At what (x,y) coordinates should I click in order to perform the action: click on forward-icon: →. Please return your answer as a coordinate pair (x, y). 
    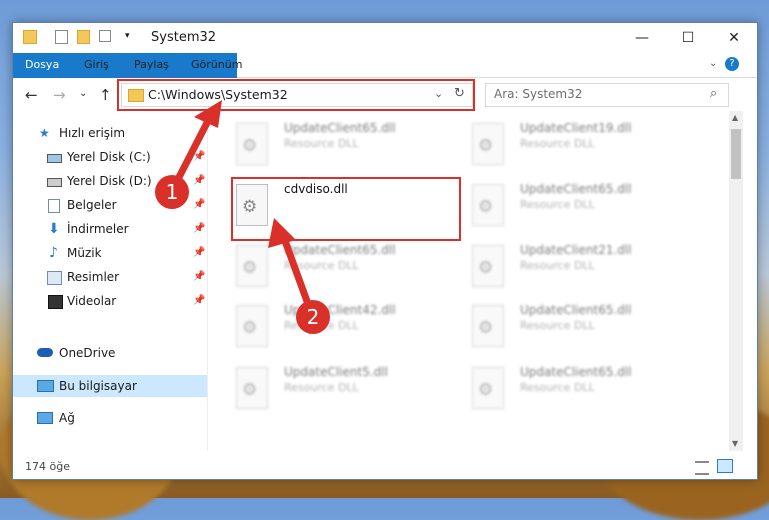
    Looking at the image, I should click on (59, 95).